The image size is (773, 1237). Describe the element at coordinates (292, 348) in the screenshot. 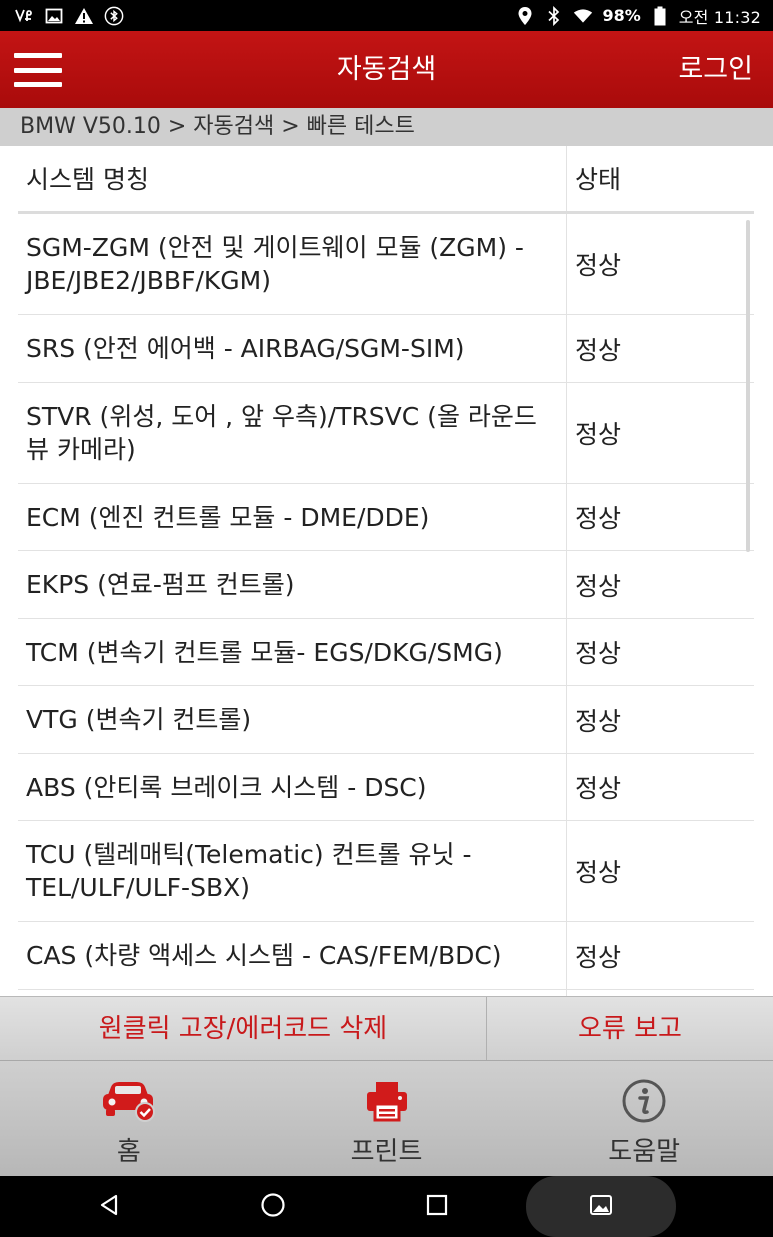

I see `row-system-name: SRS (안전 에어백 - AIRBAG/SGM-SIM)` at that location.